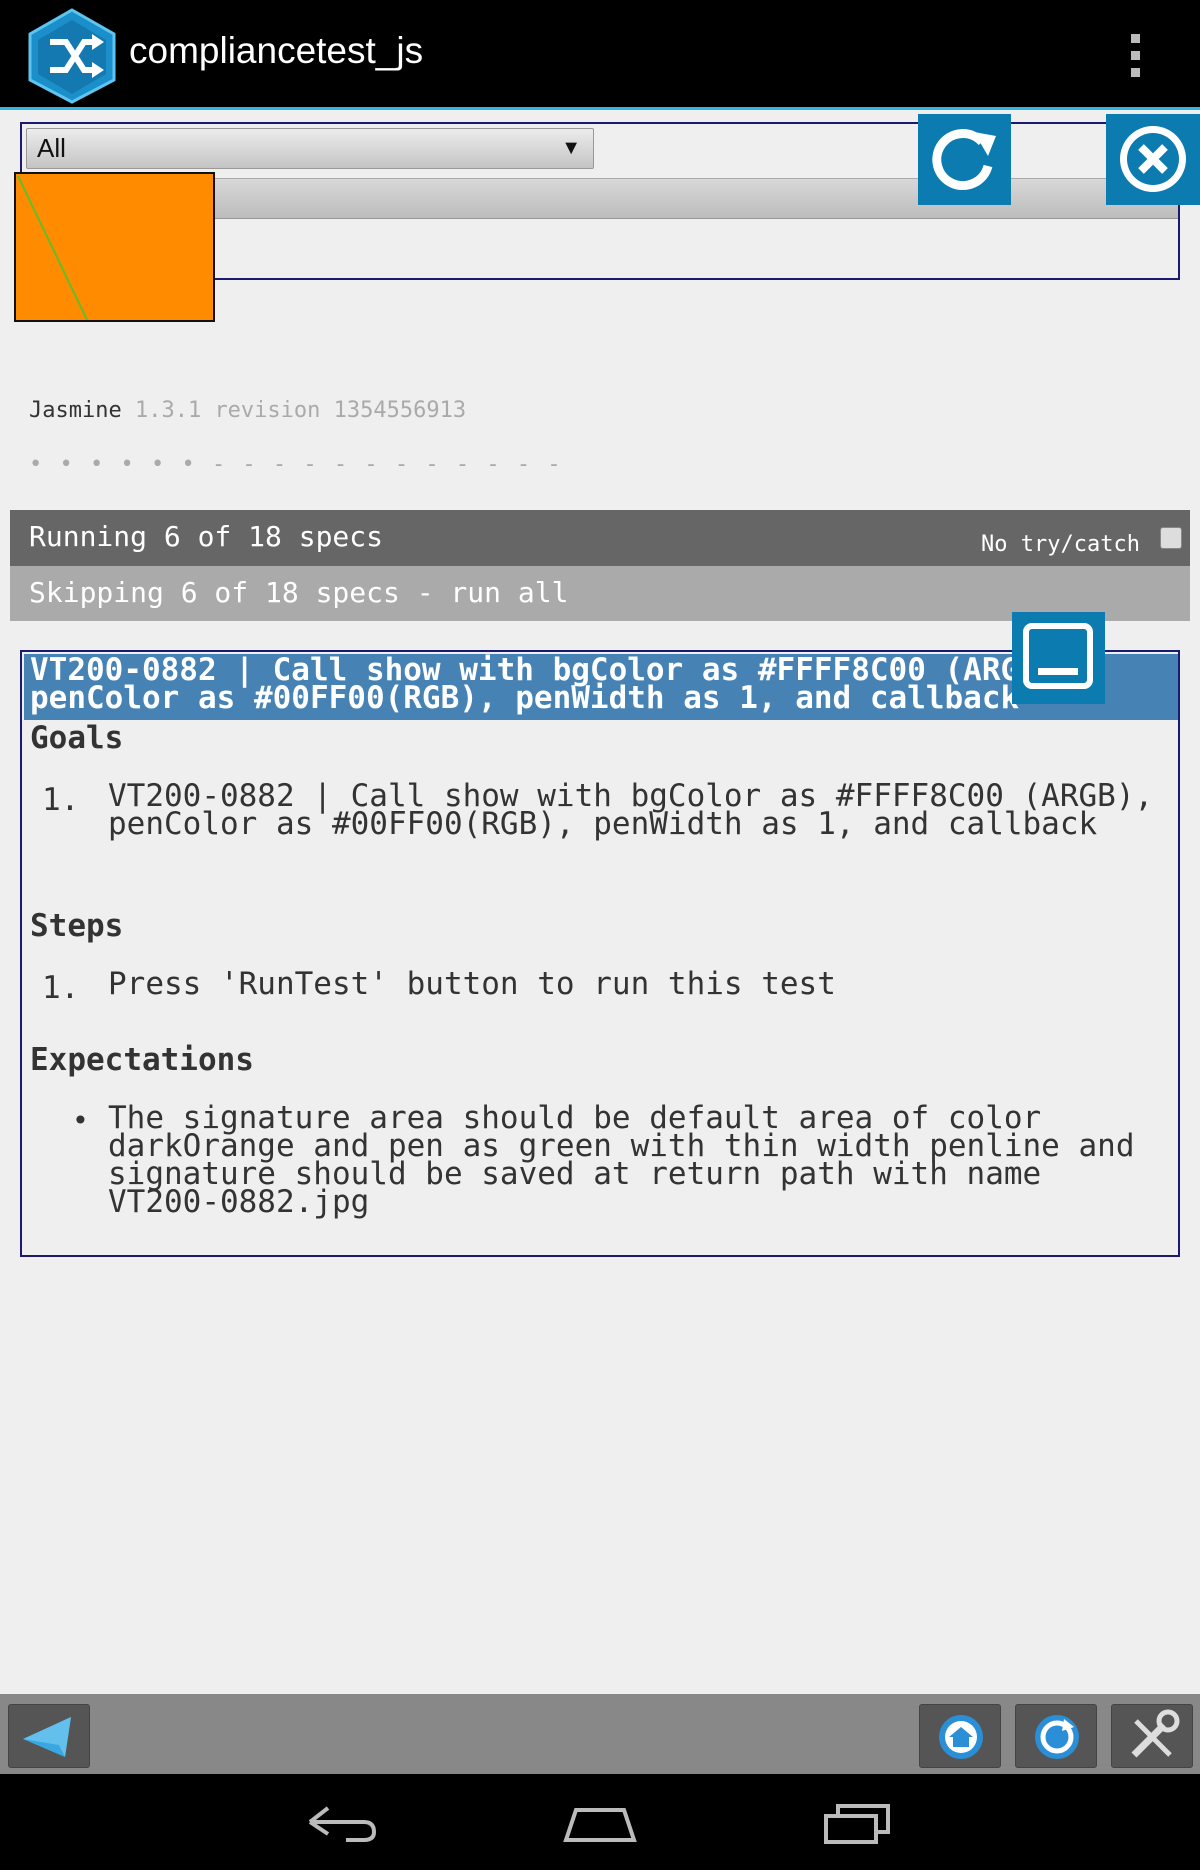 This screenshot has width=1200, height=1870. I want to click on trycatch-label: No try/catch, so click(1060, 544).